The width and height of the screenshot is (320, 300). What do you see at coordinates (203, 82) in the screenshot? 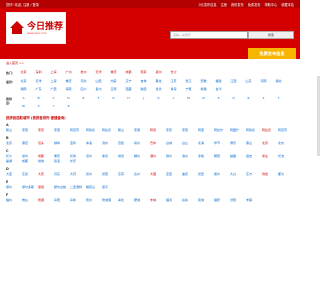
I see `filter-link: 安徽` at bounding box center [203, 82].